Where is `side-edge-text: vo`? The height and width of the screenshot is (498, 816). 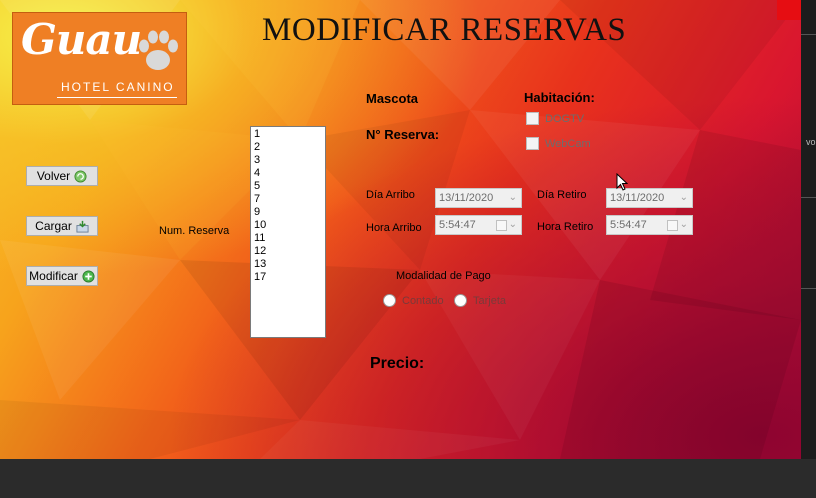
side-edge-text: vo is located at coordinates (811, 142).